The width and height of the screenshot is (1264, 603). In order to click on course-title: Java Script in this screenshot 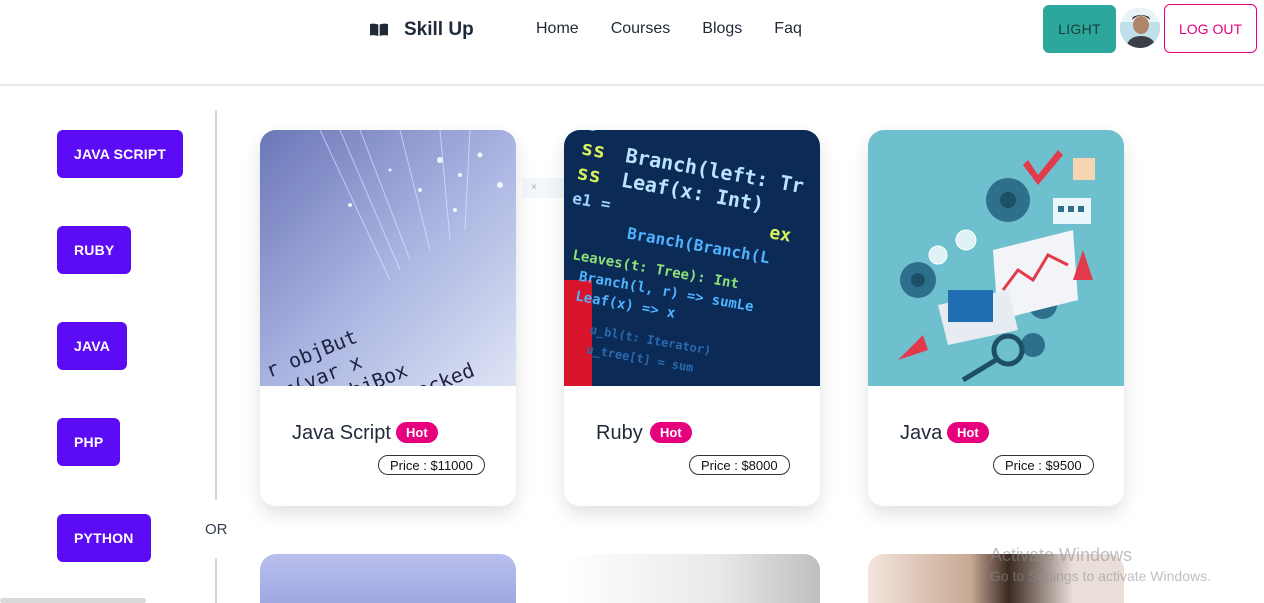, I will do `click(341, 433)`.